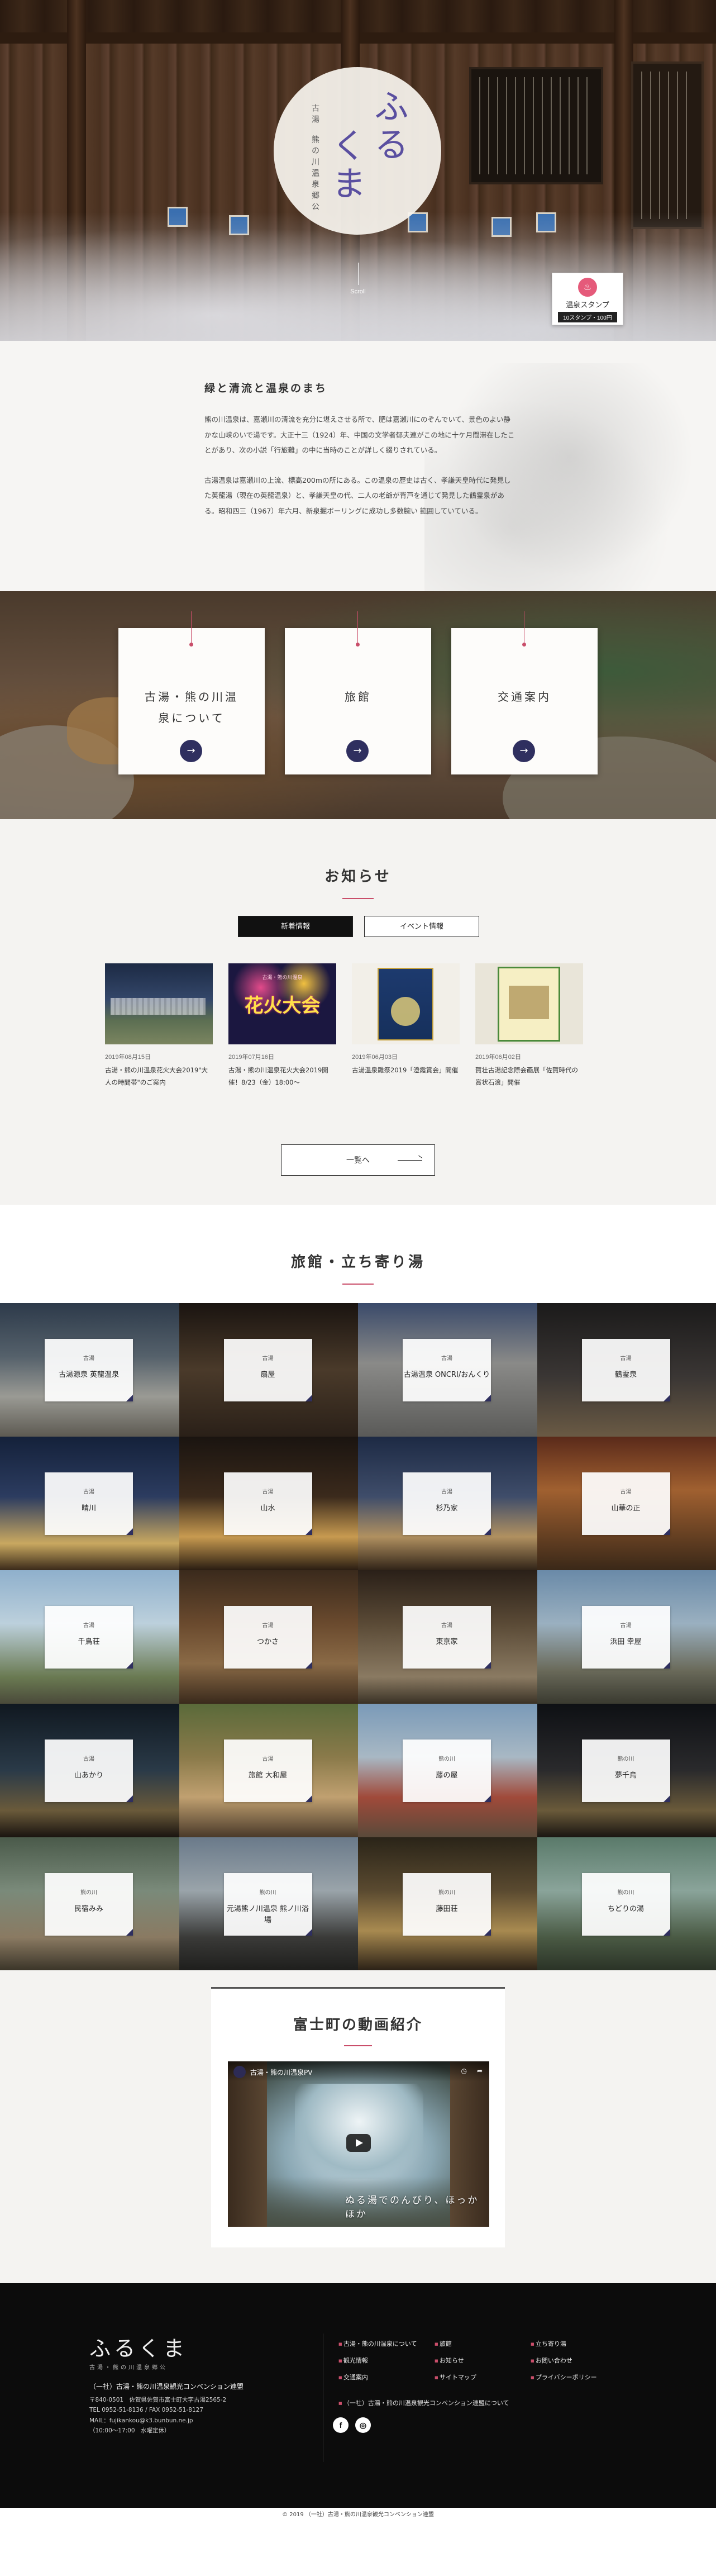 Image resolution: width=716 pixels, height=2576 pixels. I want to click on ryokan-card: 熊の川 ちどりの湯, so click(626, 1904).